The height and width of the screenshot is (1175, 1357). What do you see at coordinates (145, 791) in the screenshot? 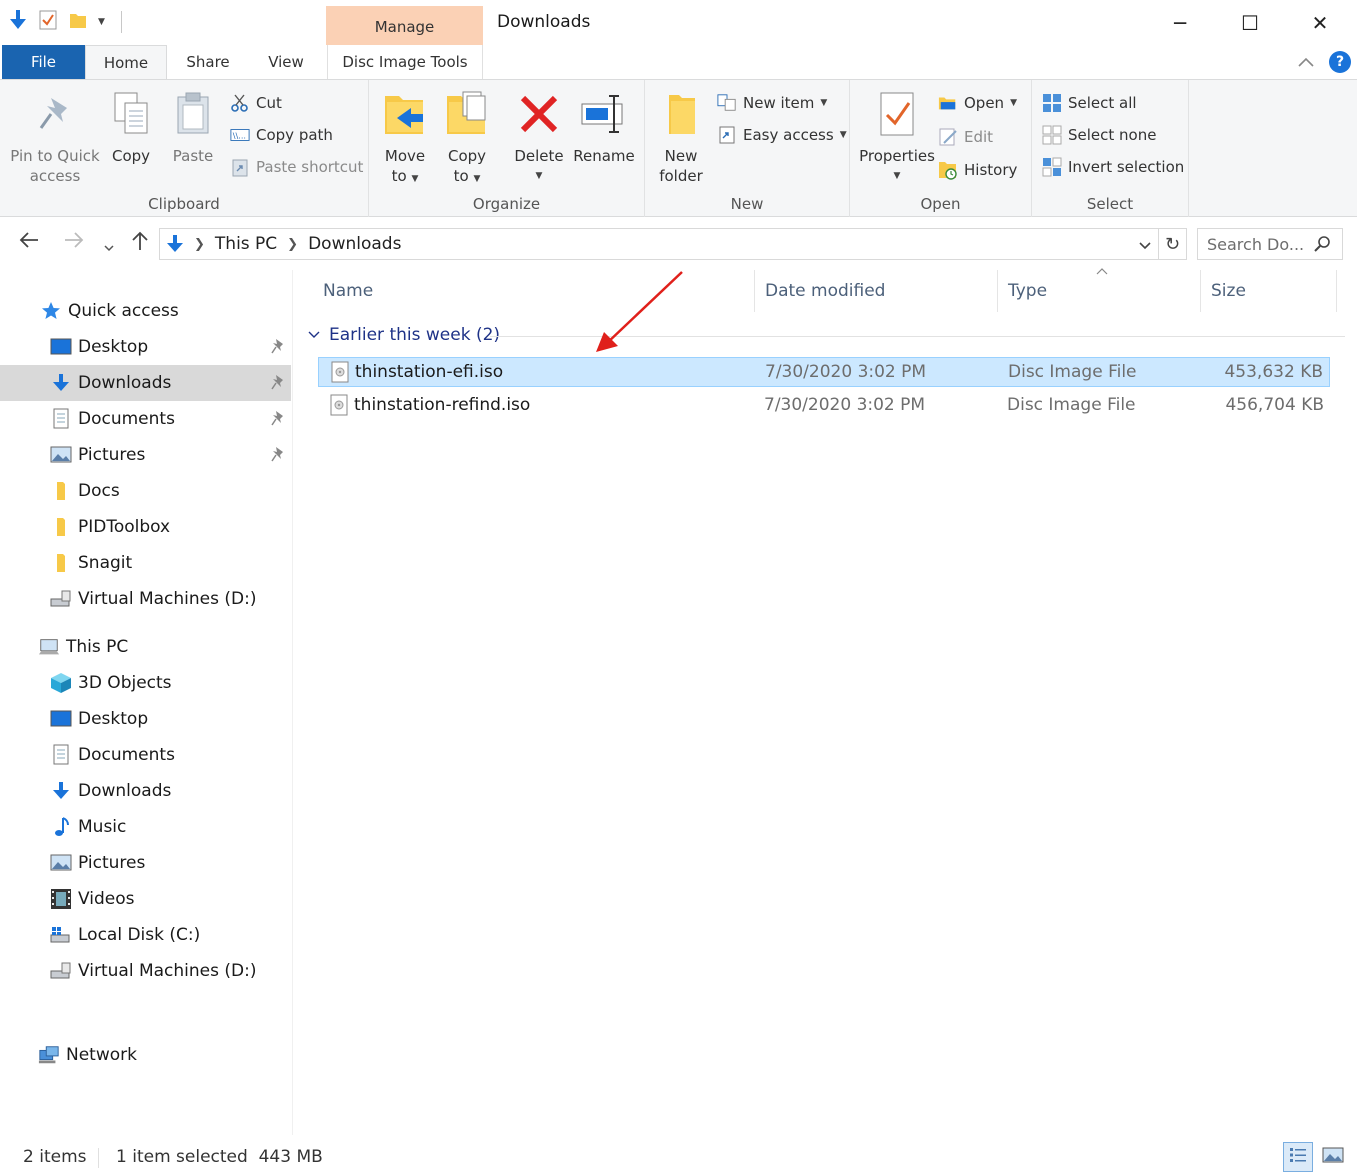
I see `nav-item-pc-downloads: Downloads` at bounding box center [145, 791].